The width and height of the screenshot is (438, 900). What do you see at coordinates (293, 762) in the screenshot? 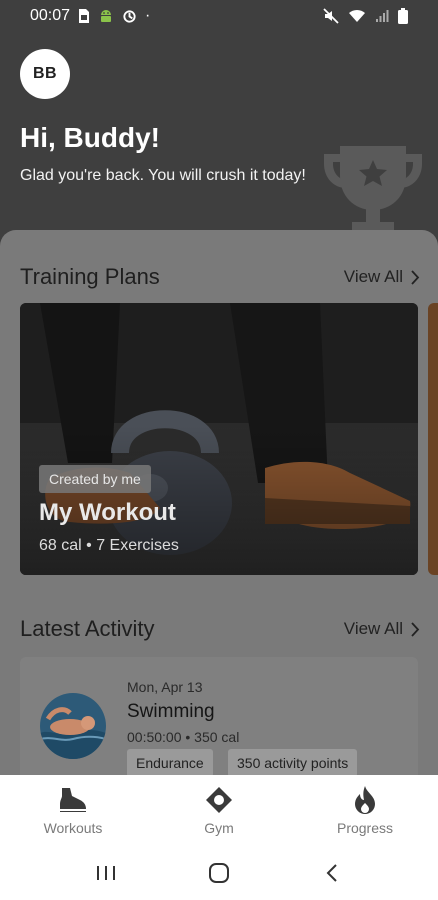
I see `activity-tag: 350 activity points` at bounding box center [293, 762].